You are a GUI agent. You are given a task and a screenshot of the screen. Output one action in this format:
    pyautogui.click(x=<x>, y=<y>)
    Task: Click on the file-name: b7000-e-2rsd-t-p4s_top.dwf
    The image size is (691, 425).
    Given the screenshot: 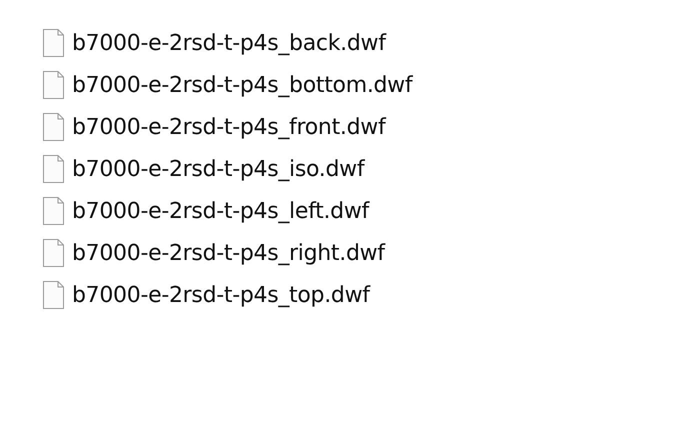 What is the action you would take?
    pyautogui.click(x=221, y=295)
    